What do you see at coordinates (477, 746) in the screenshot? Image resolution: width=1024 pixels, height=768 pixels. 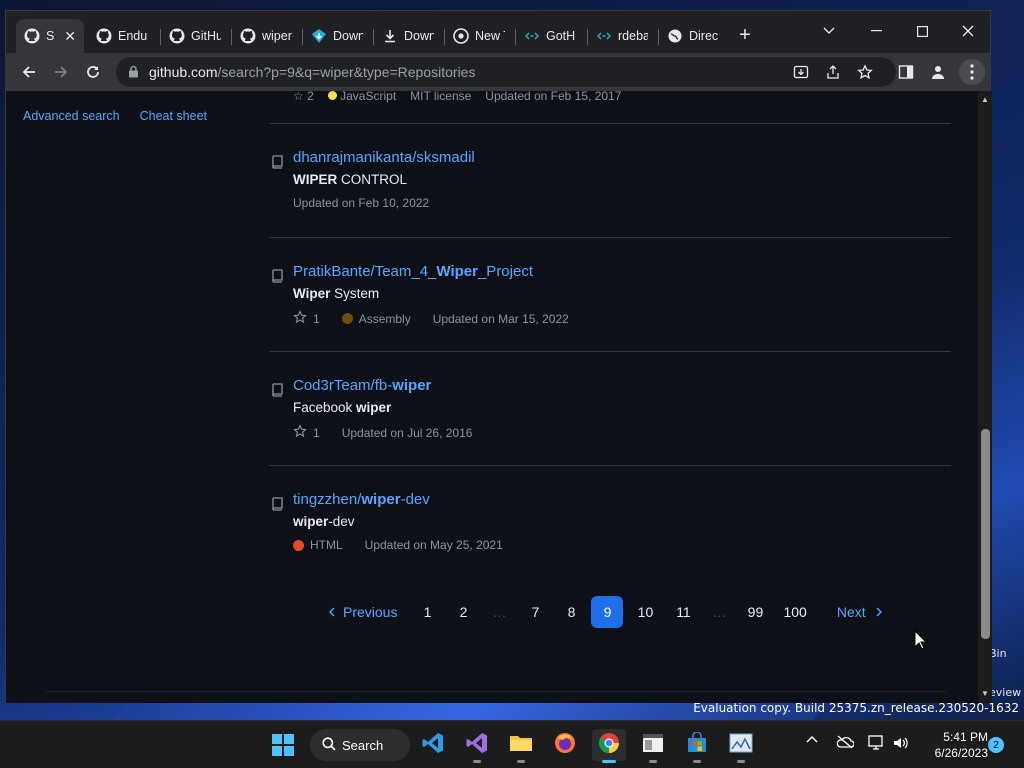 I see `visual-studio-app` at bounding box center [477, 746].